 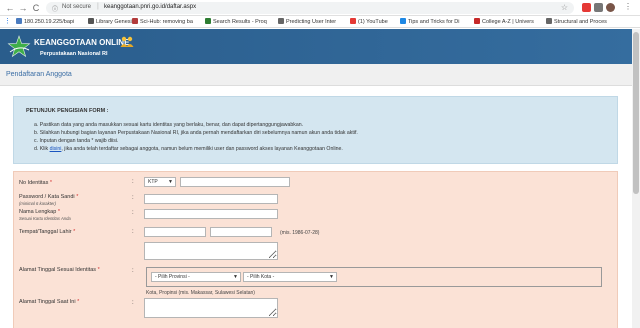 I want to click on scihub-icon, so click(x=135, y=21).